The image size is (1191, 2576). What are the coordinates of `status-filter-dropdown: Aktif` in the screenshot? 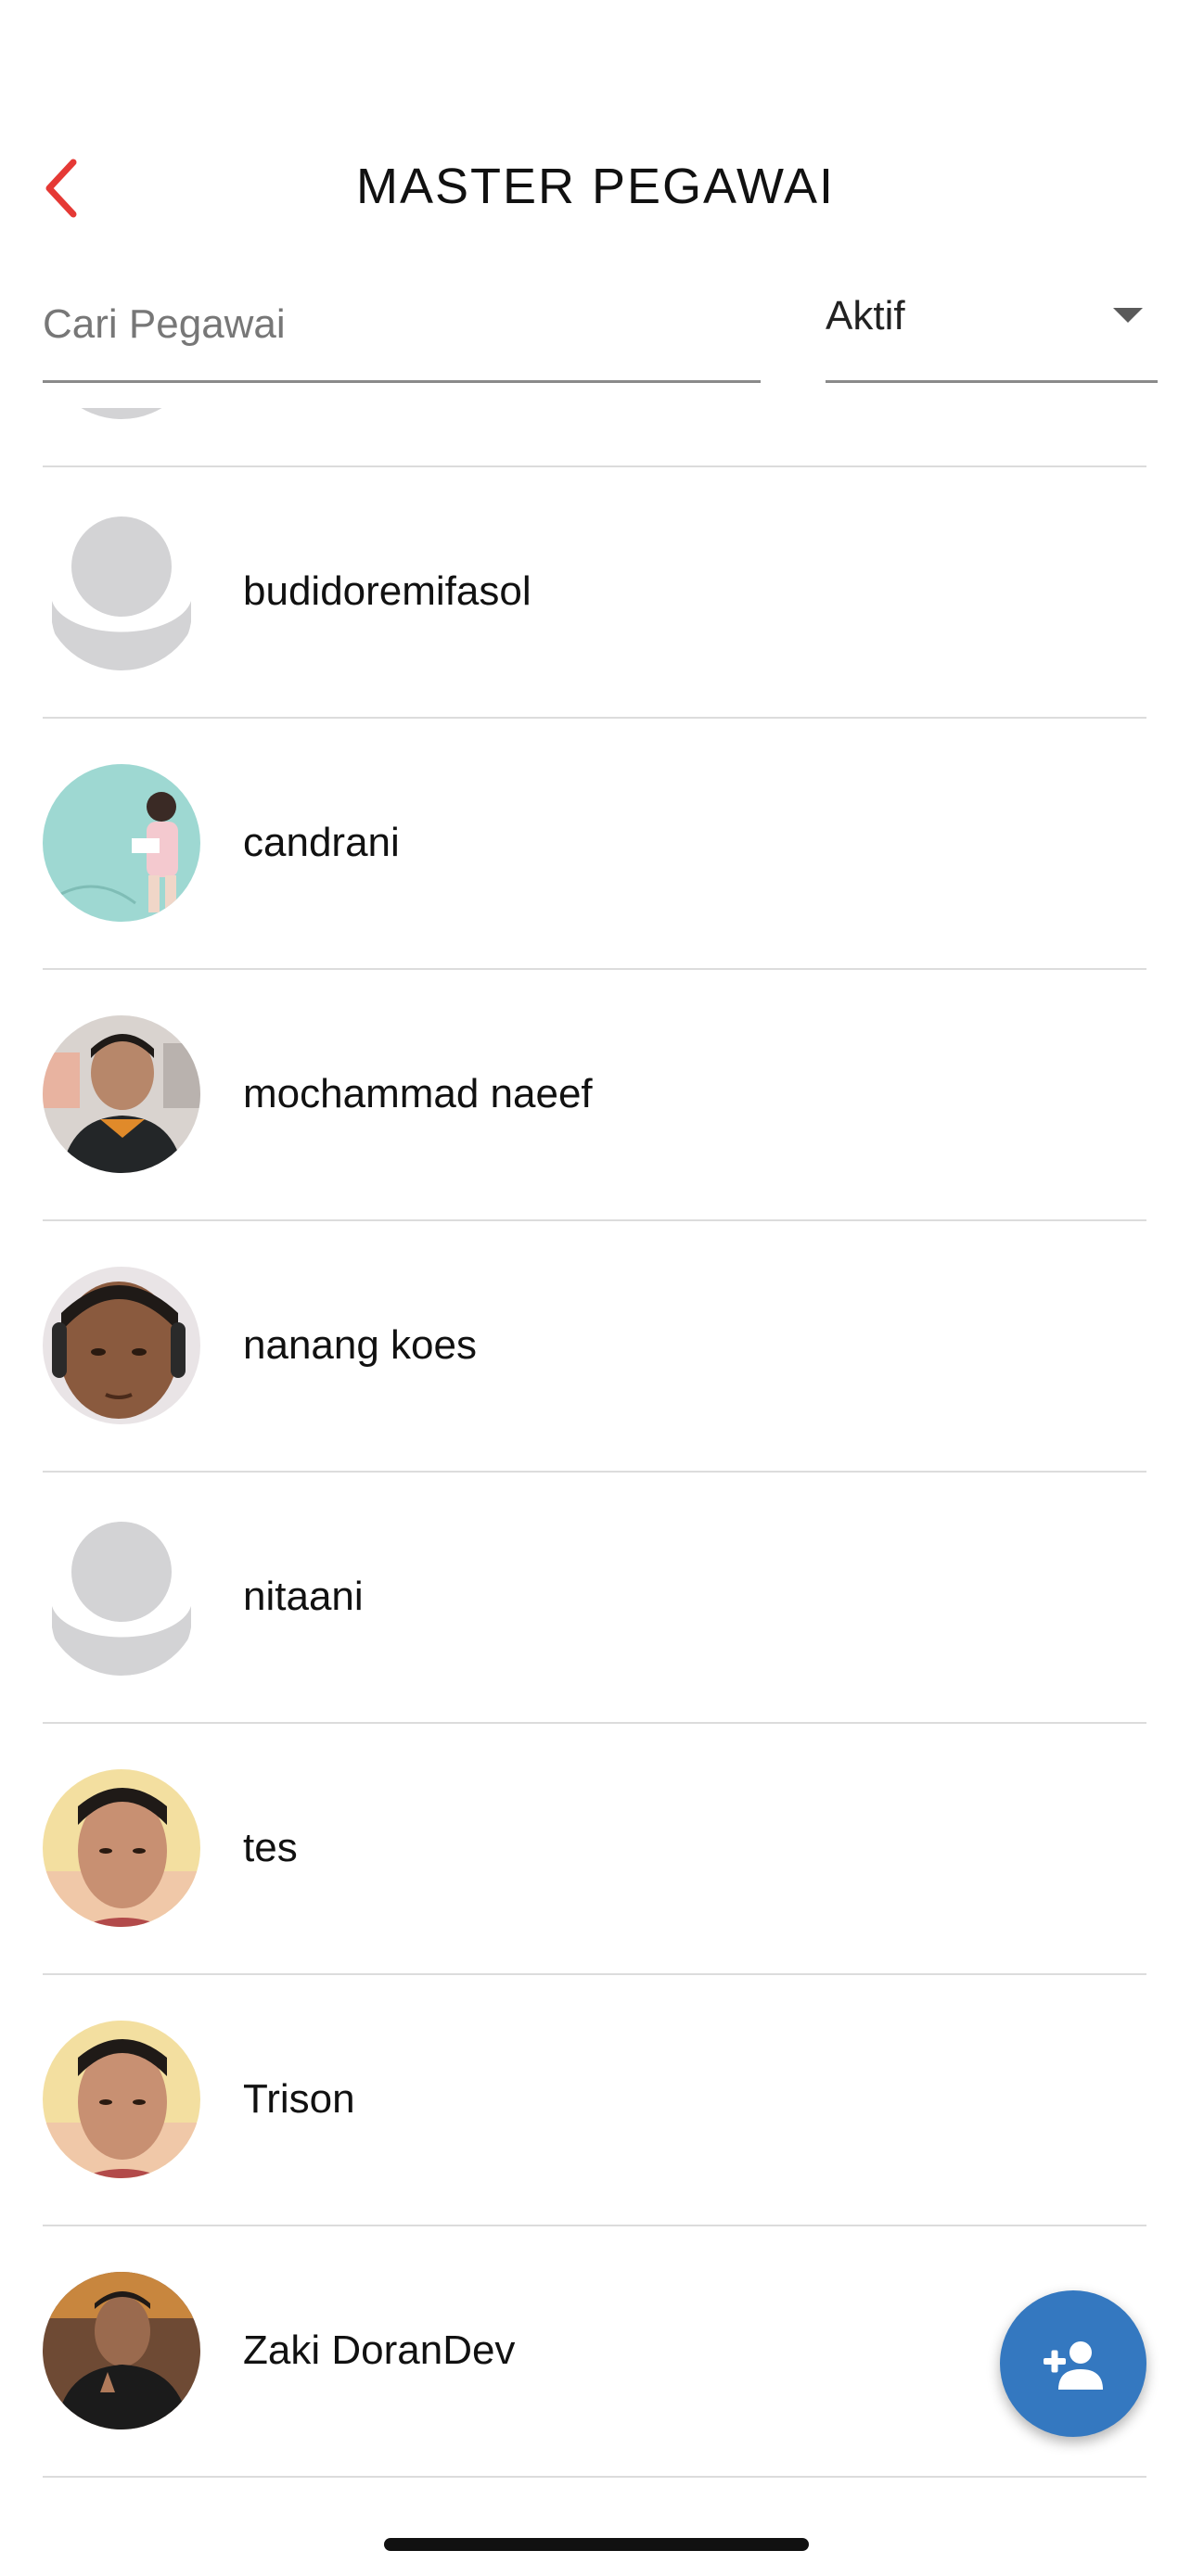 It's located at (992, 331).